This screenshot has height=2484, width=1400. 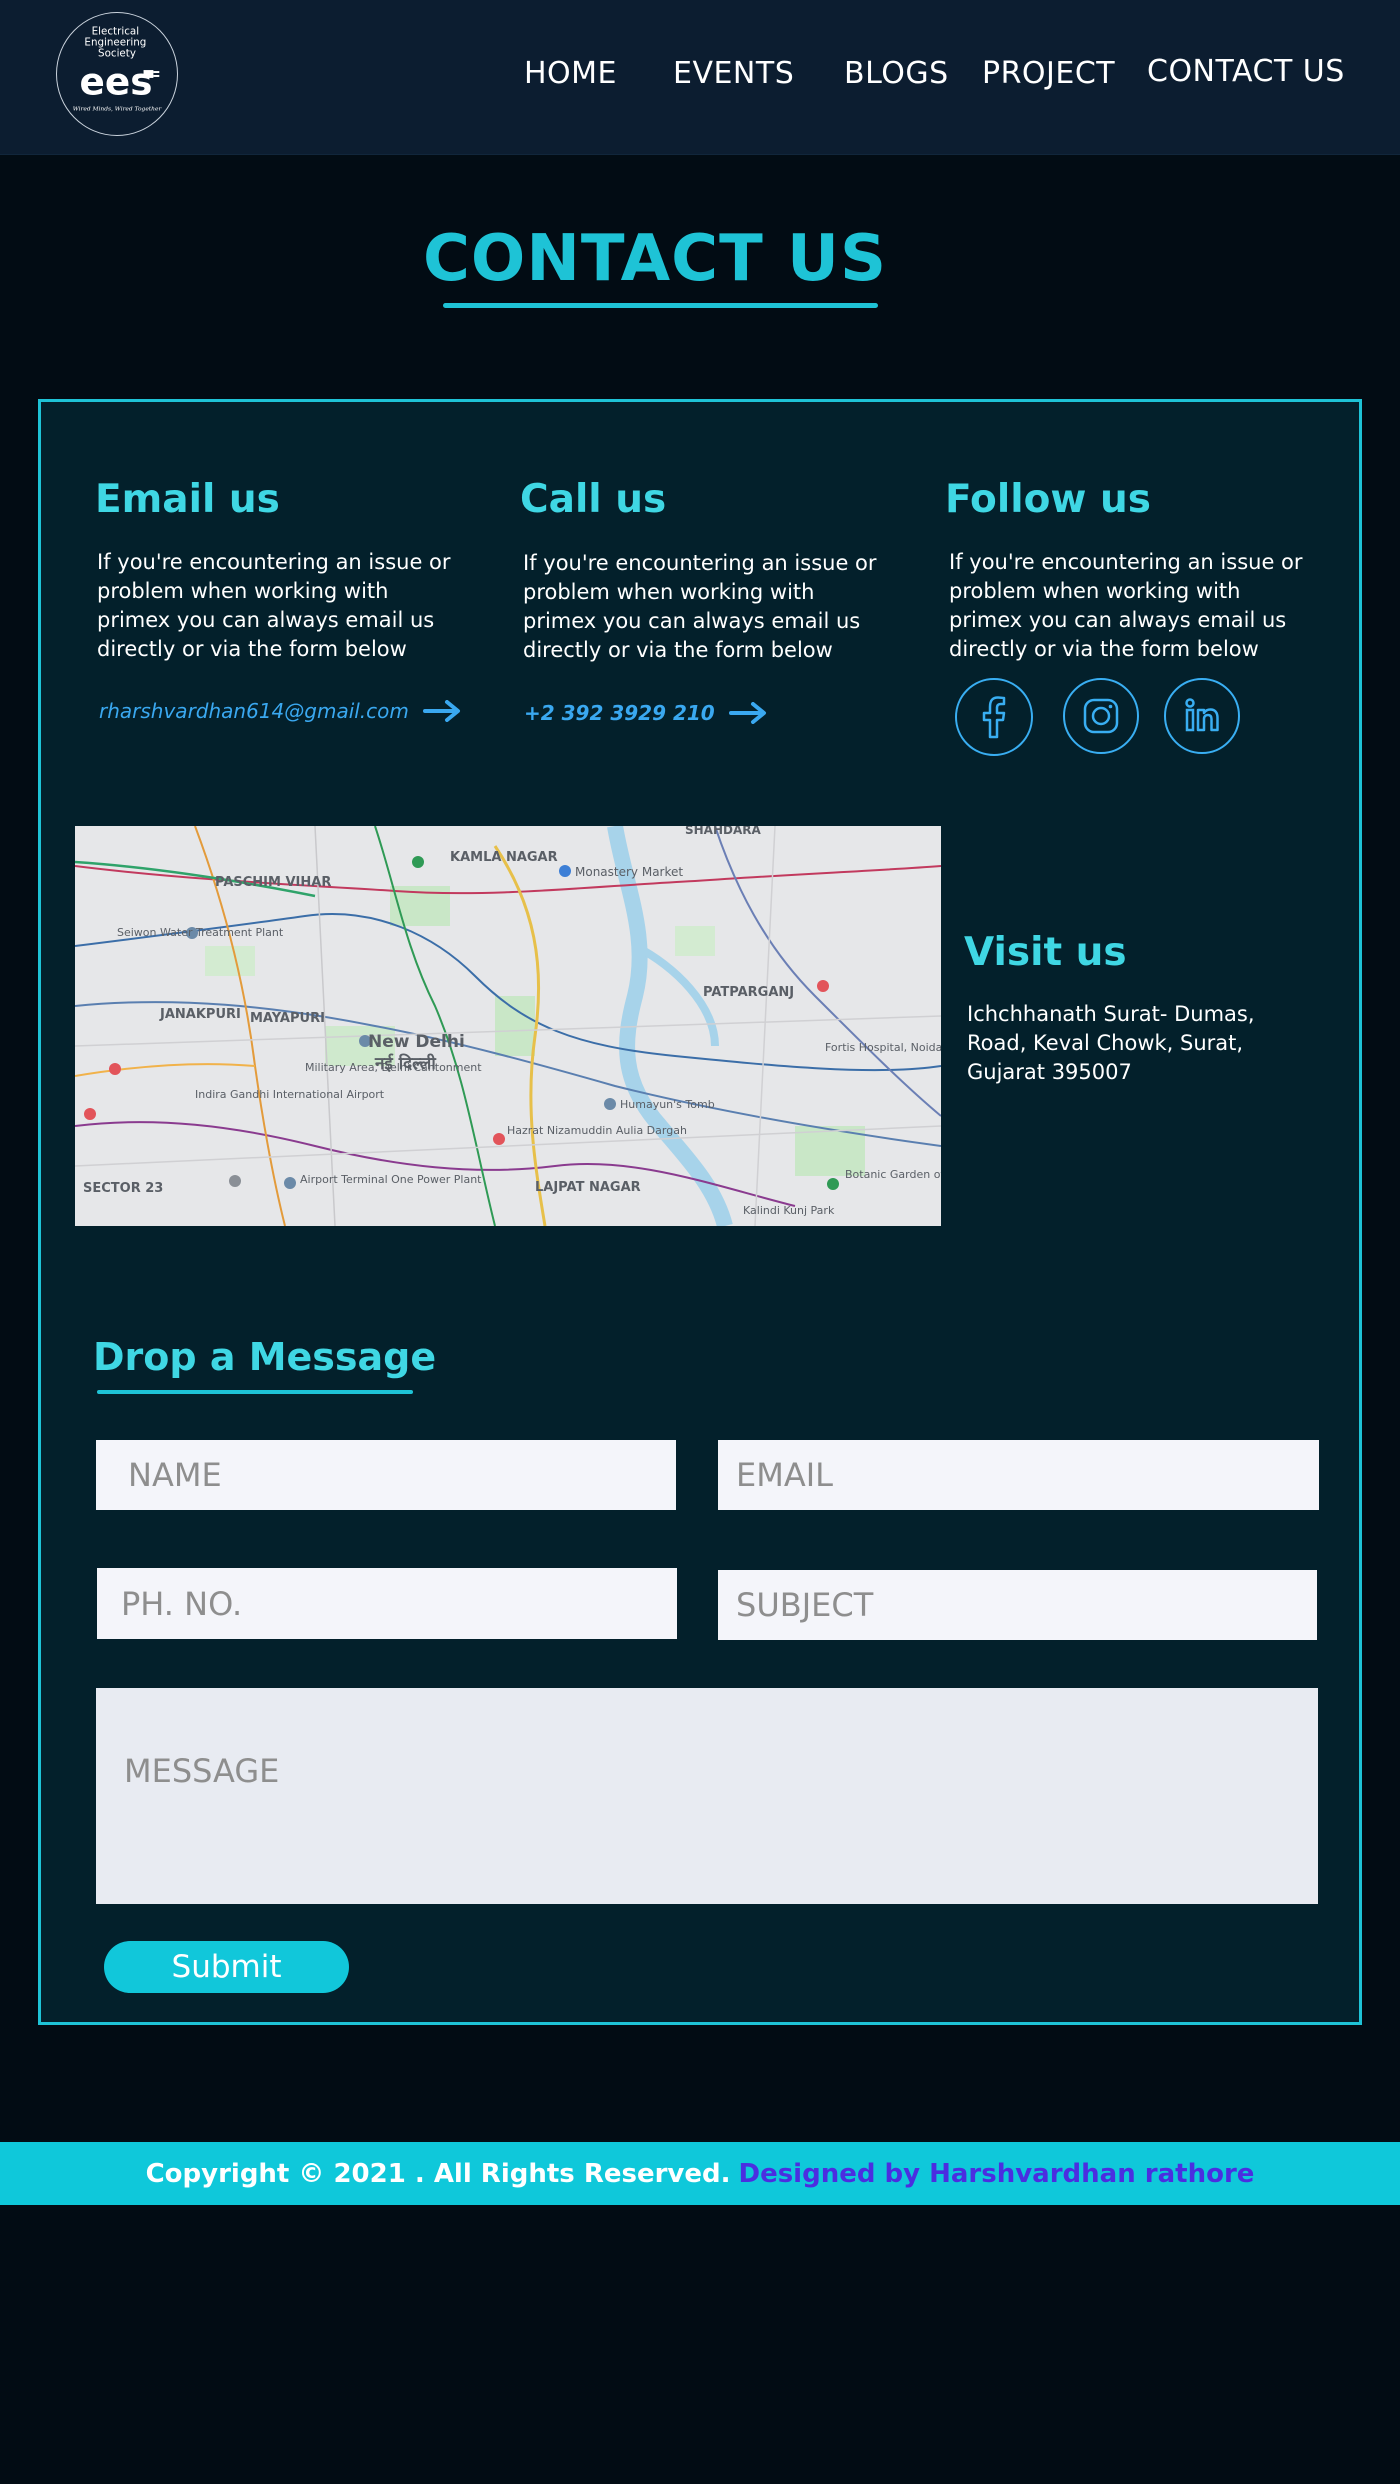 I want to click on facebook-icon, so click(x=994, y=717).